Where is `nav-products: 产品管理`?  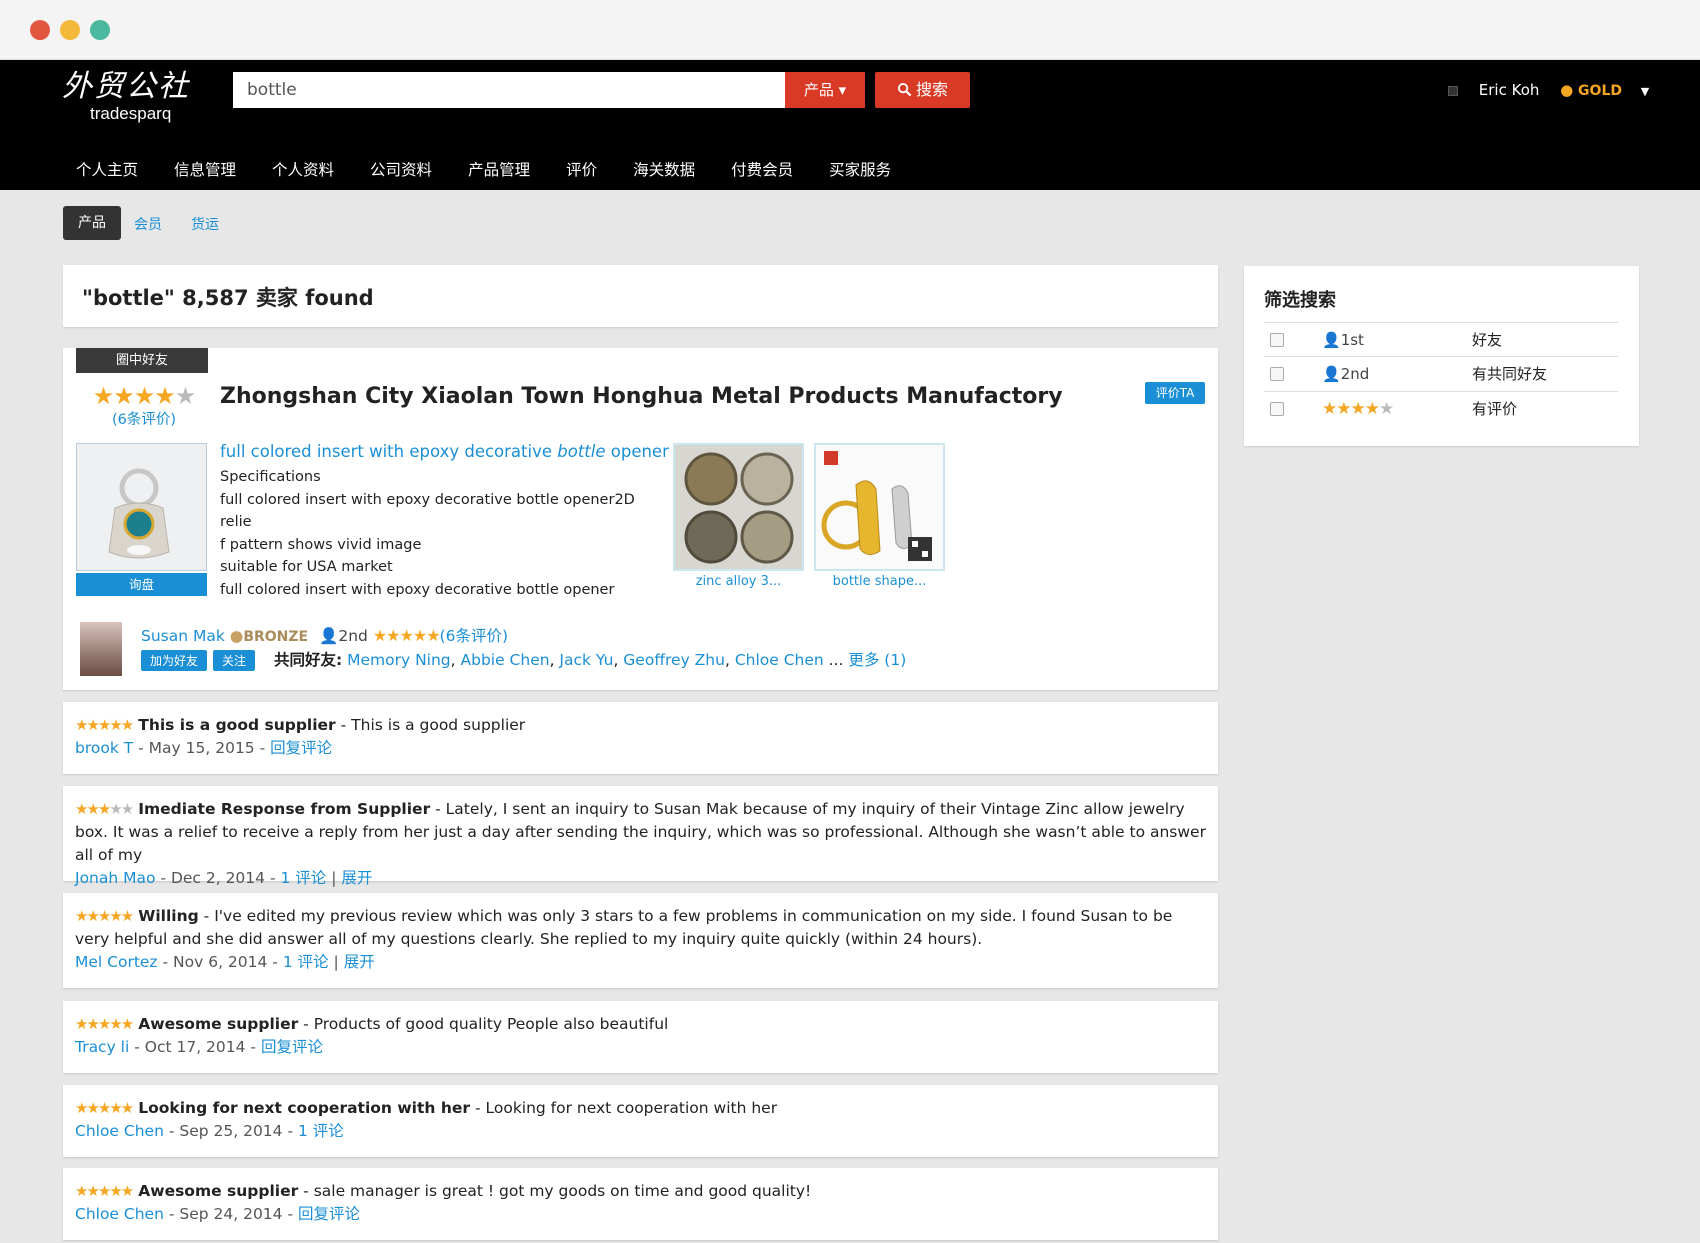
nav-products: 产品管理 is located at coordinates (499, 170).